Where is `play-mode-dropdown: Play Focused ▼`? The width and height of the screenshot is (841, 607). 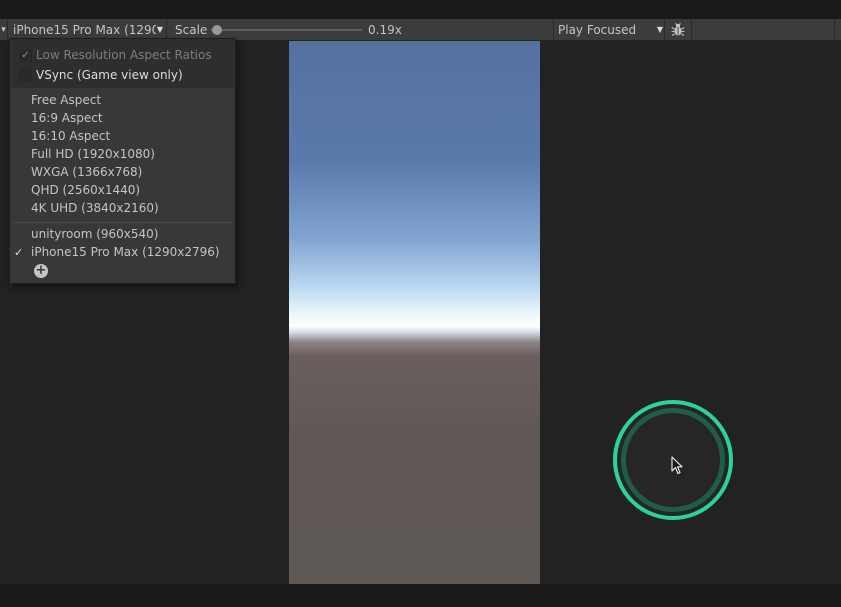
play-mode-dropdown: Play Focused ▼ is located at coordinates (608, 29).